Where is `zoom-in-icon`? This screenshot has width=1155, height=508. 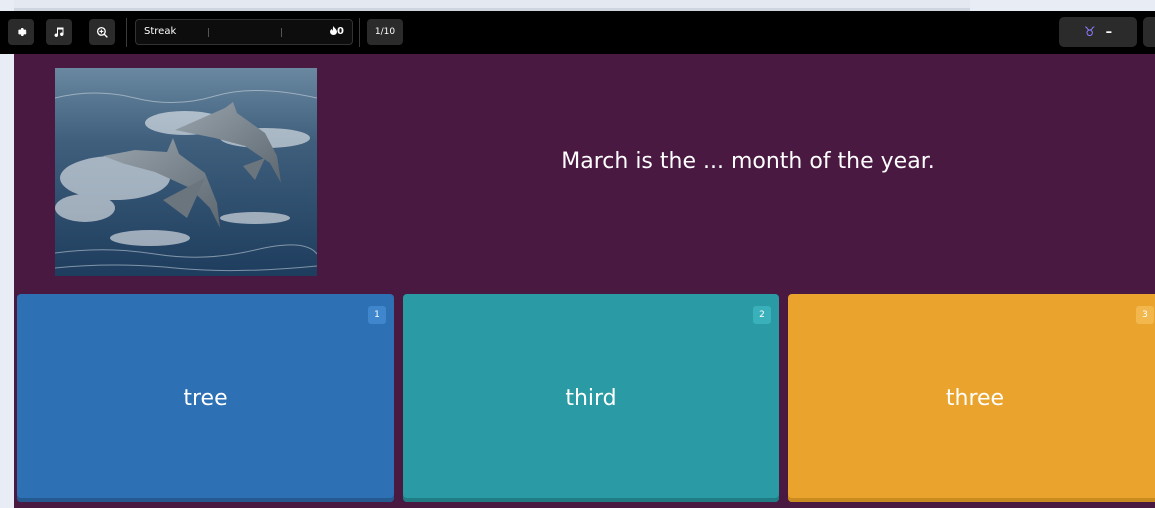 zoom-in-icon is located at coordinates (102, 32).